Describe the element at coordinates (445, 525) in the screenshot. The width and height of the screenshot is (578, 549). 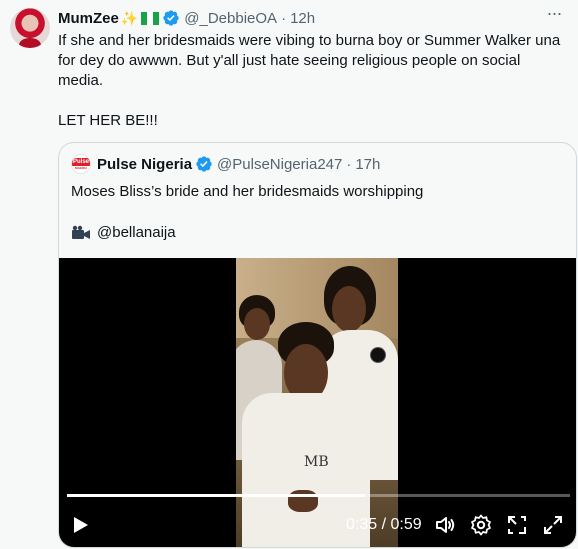
I see `volume-icon` at that location.